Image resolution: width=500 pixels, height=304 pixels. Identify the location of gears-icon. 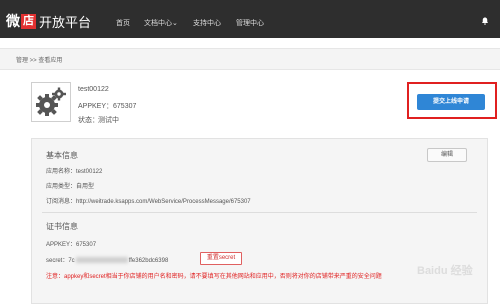
(51, 101).